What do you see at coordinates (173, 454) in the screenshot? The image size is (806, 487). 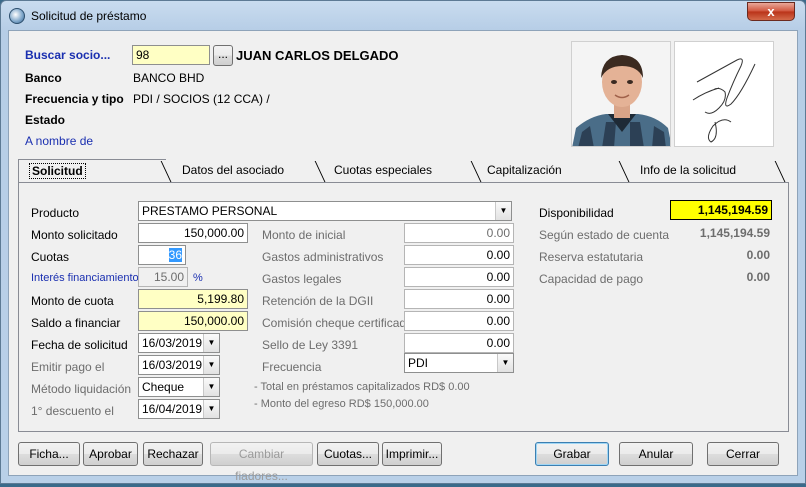 I see `rechazar-button: Rechazar` at bounding box center [173, 454].